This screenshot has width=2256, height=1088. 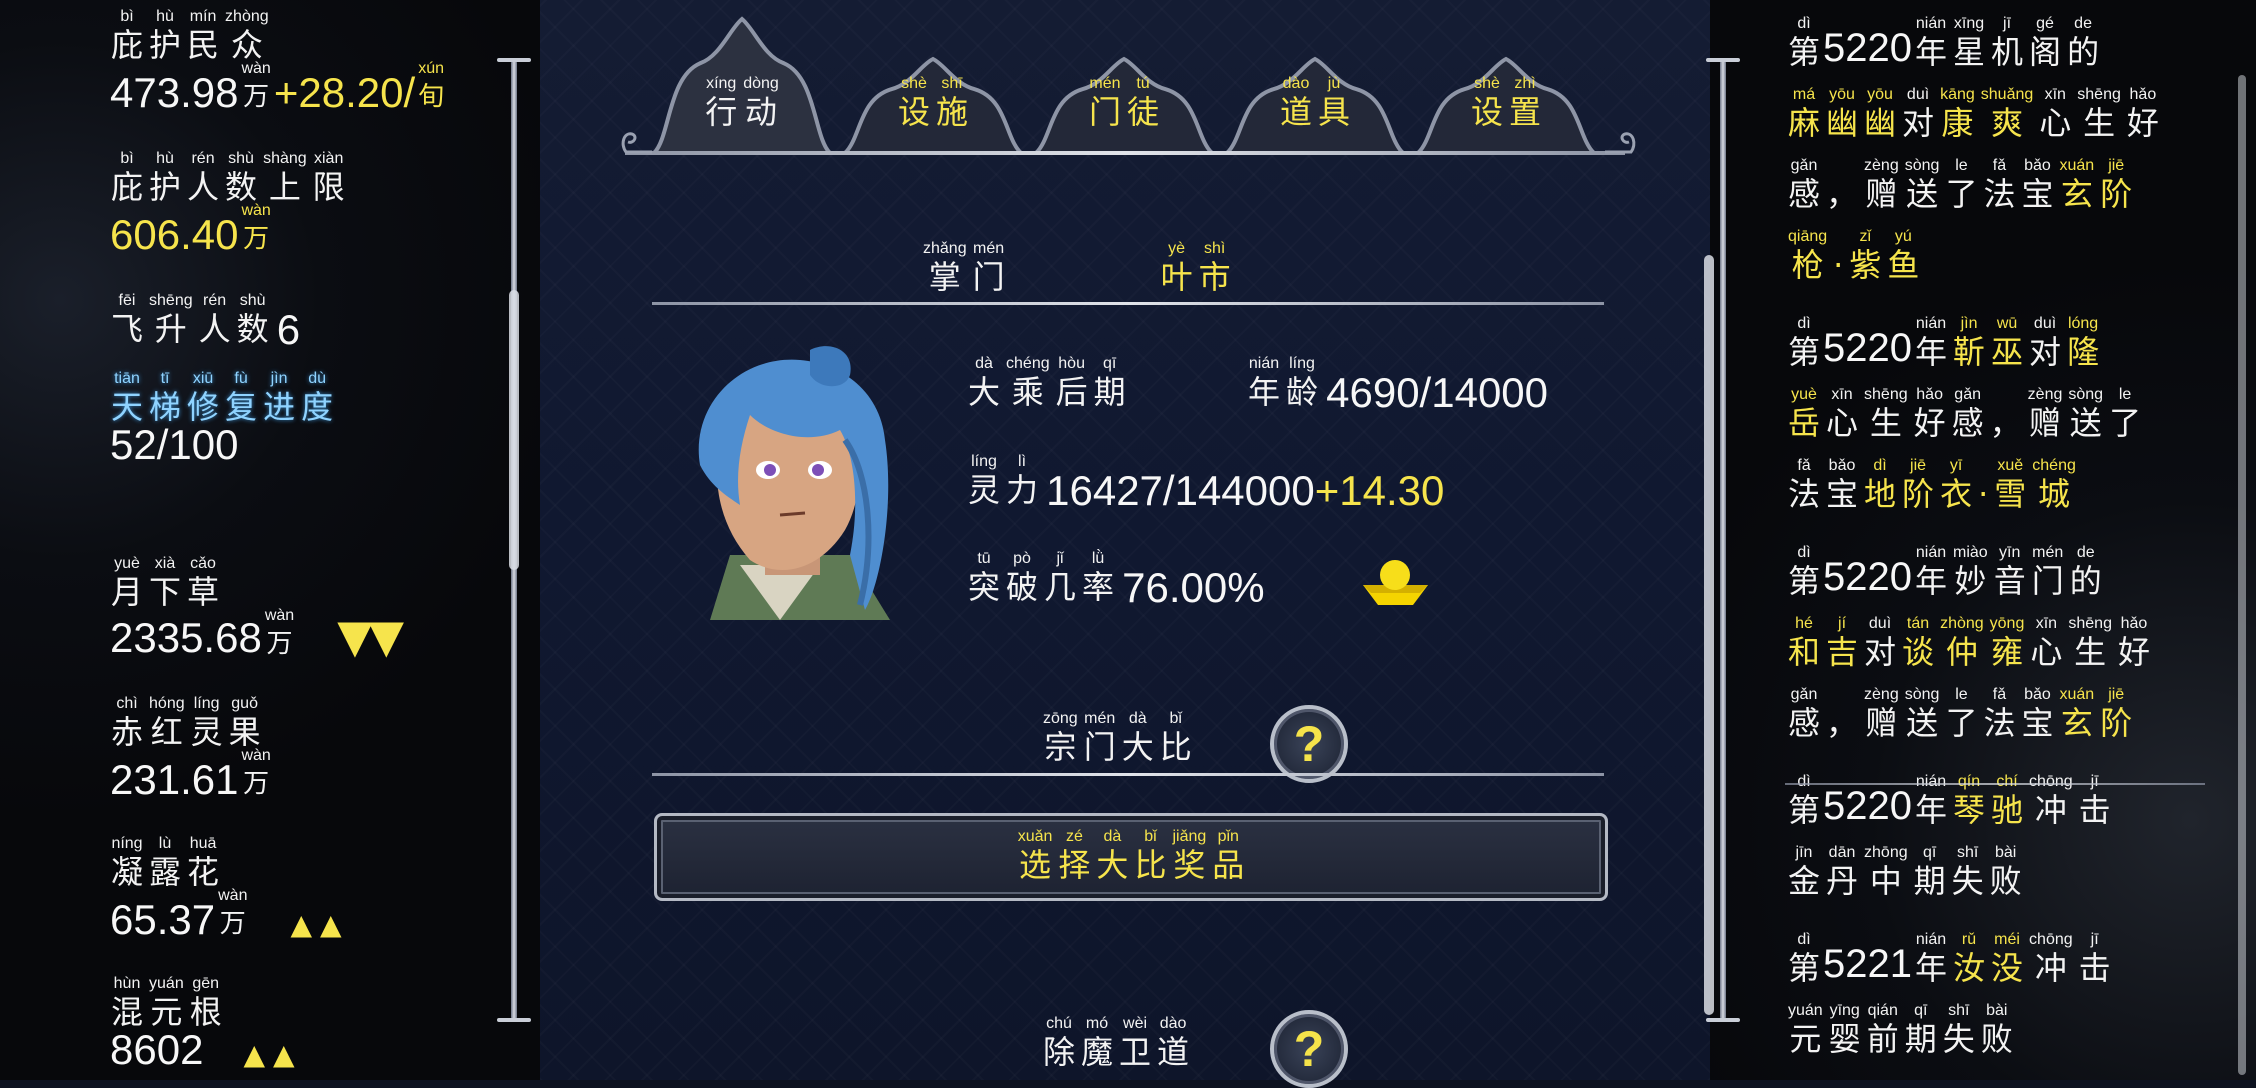 What do you see at coordinates (1189, 856) in the screenshot?
I see `ruby-char: jiǎng 奖` at bounding box center [1189, 856].